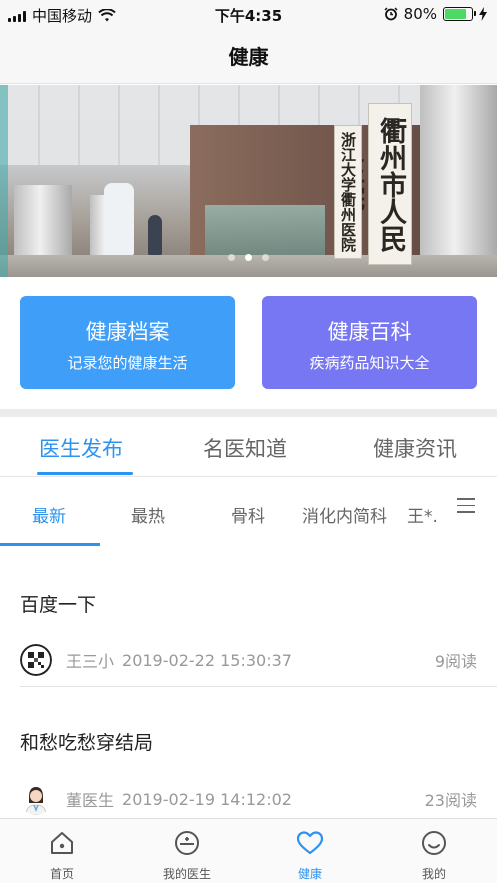 The width and height of the screenshot is (497, 883). Describe the element at coordinates (187, 843) in the screenshot. I see `doctor-bag-icon` at that location.